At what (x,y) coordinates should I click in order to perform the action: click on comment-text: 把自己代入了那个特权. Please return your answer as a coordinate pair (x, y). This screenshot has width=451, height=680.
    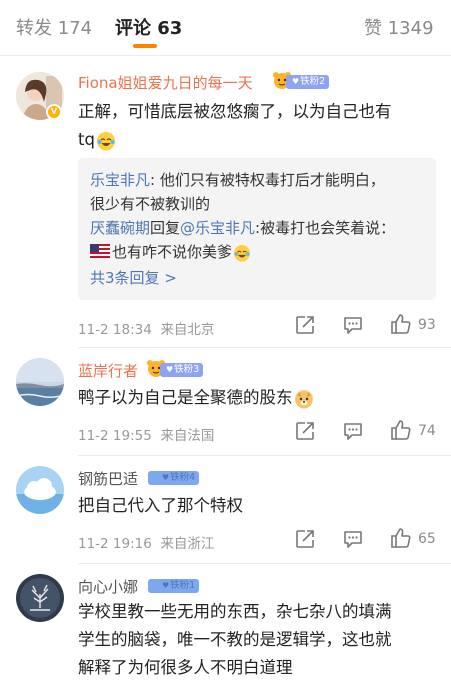
    Looking at the image, I should click on (258, 506).